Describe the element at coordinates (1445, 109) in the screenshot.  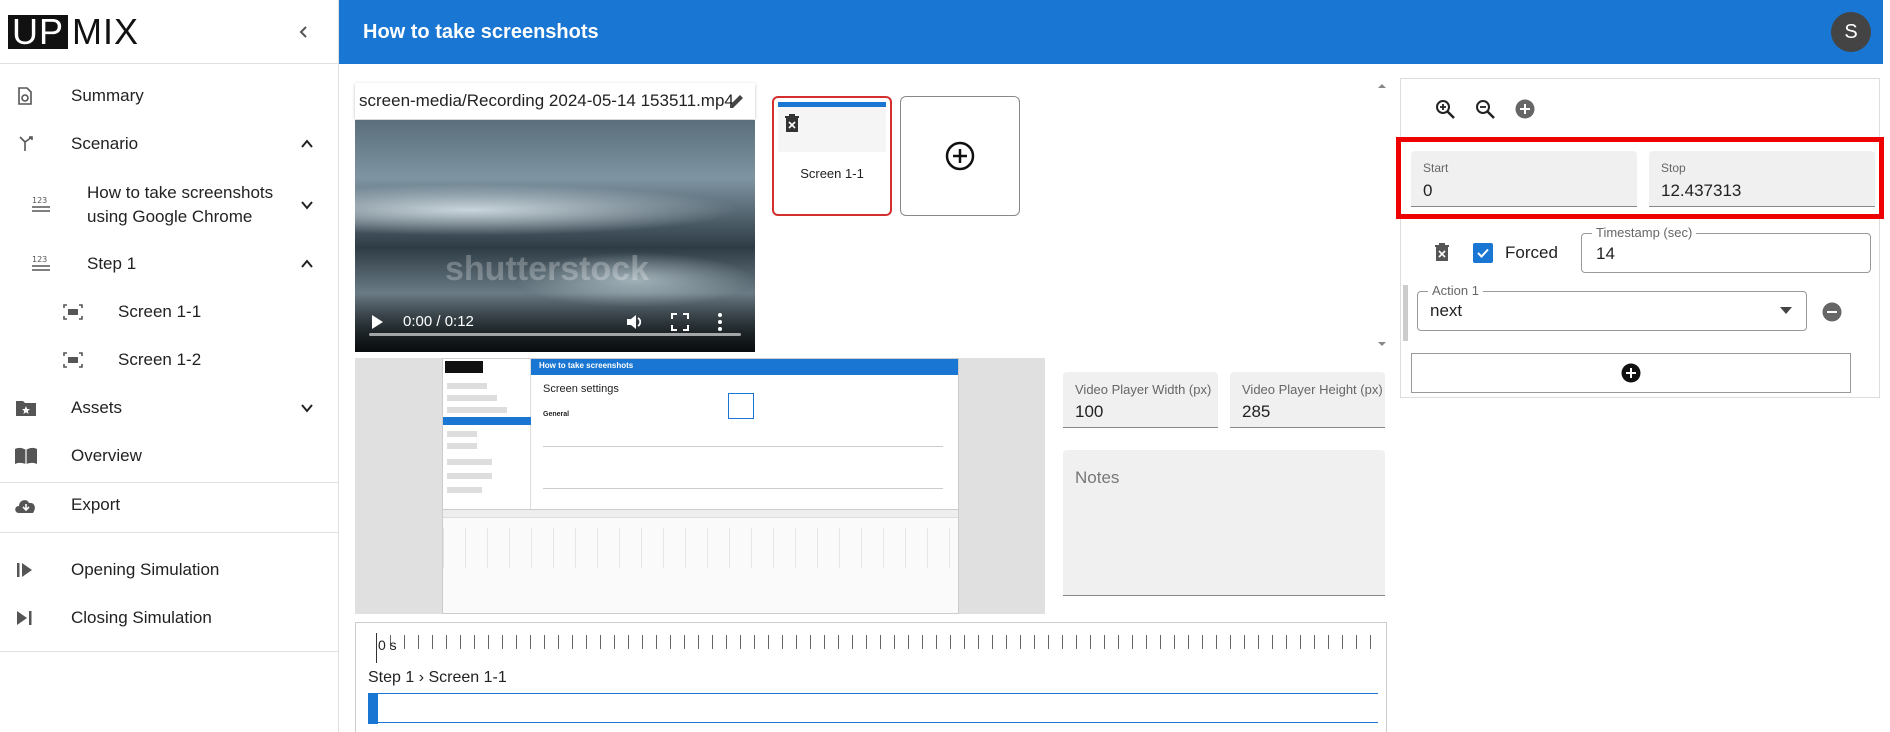
I see `zoom-in-button` at that location.